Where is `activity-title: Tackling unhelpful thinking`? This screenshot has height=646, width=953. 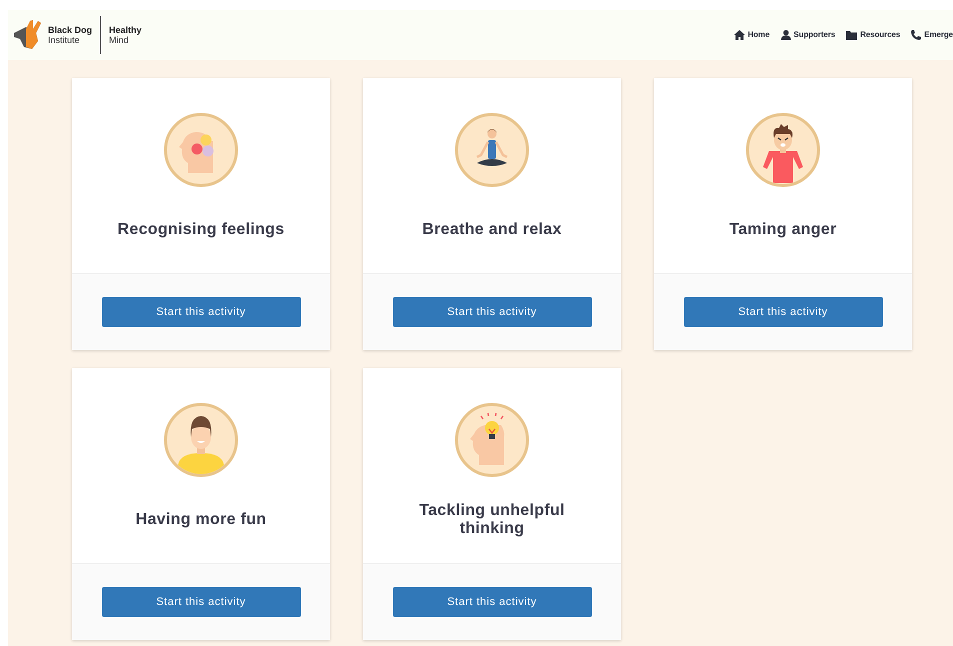 activity-title: Tackling unhelpful thinking is located at coordinates (492, 520).